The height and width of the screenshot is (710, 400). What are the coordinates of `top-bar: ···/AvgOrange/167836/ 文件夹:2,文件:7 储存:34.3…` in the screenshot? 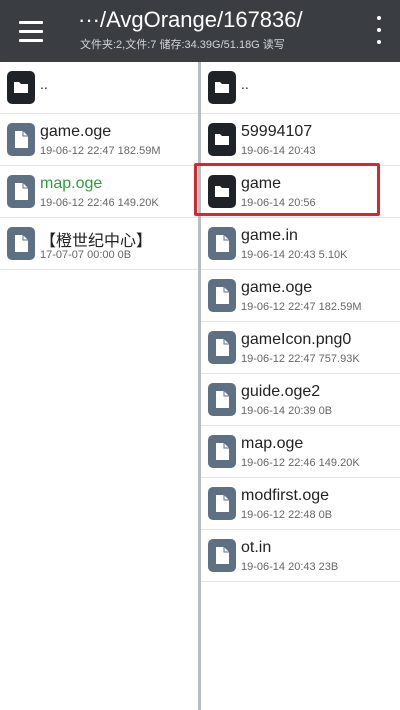 It's located at (200, 31).